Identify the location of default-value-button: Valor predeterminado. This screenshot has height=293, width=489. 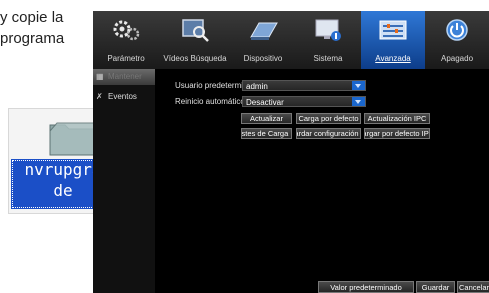
(366, 287).